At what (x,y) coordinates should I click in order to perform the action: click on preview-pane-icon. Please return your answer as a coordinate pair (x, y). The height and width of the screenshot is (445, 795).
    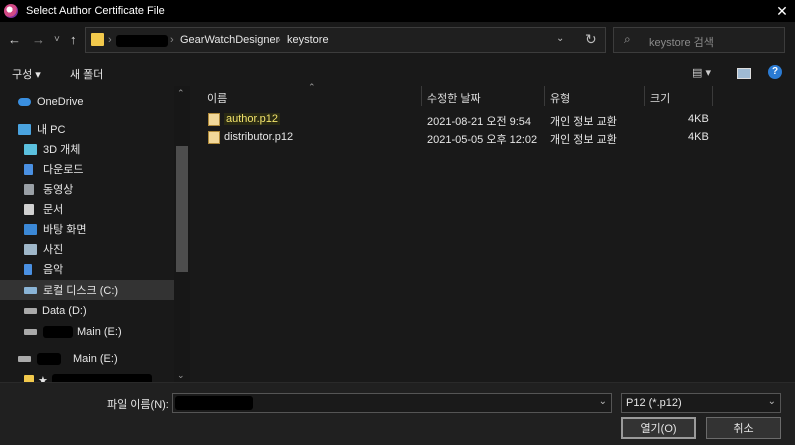
    Looking at the image, I should click on (744, 73).